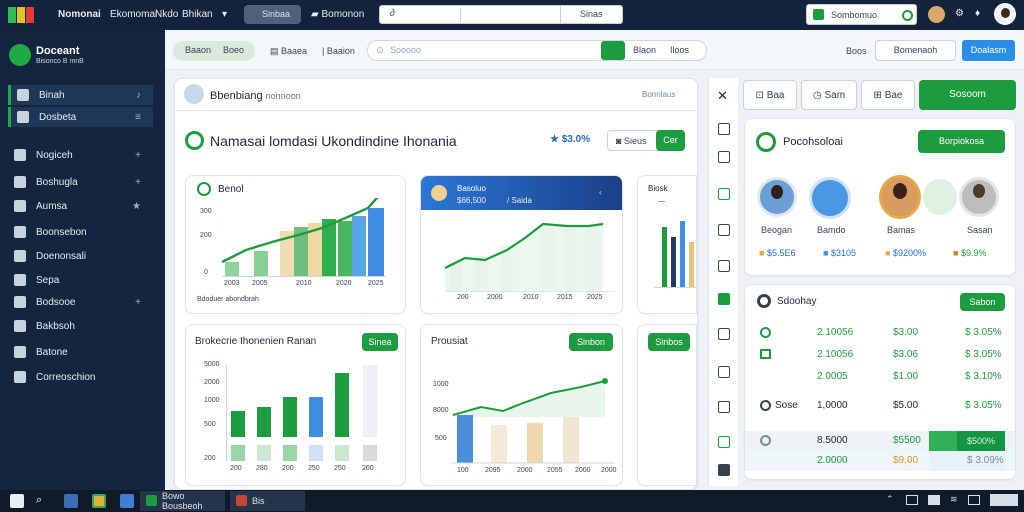  Describe the element at coordinates (880, 337) in the screenshot. I see `table-row: 2.10056 $3.00 $ 3.05%` at that location.